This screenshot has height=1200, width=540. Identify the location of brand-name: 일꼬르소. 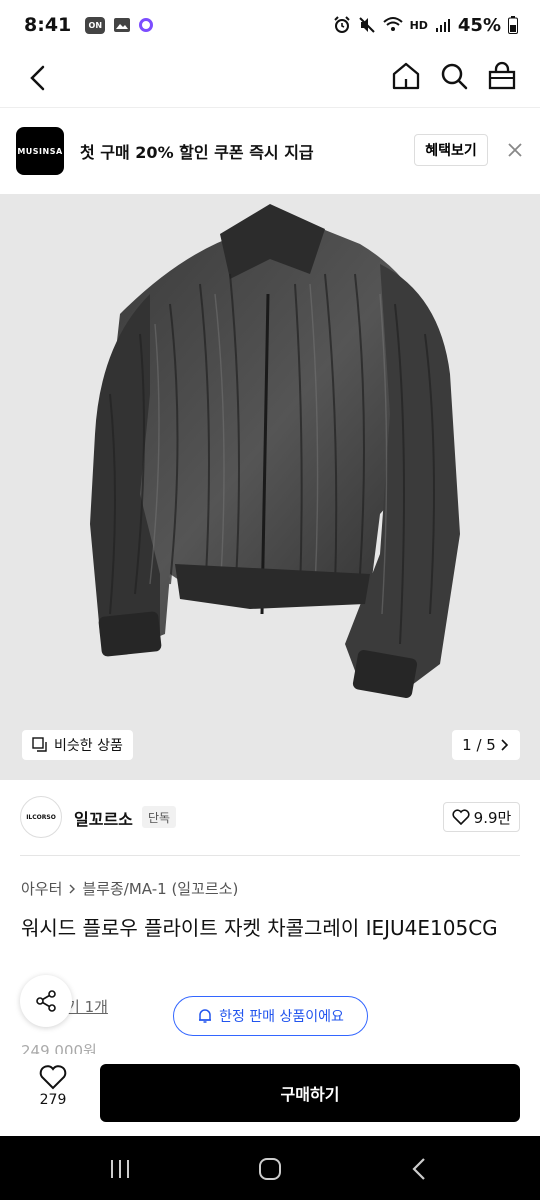
(103, 818).